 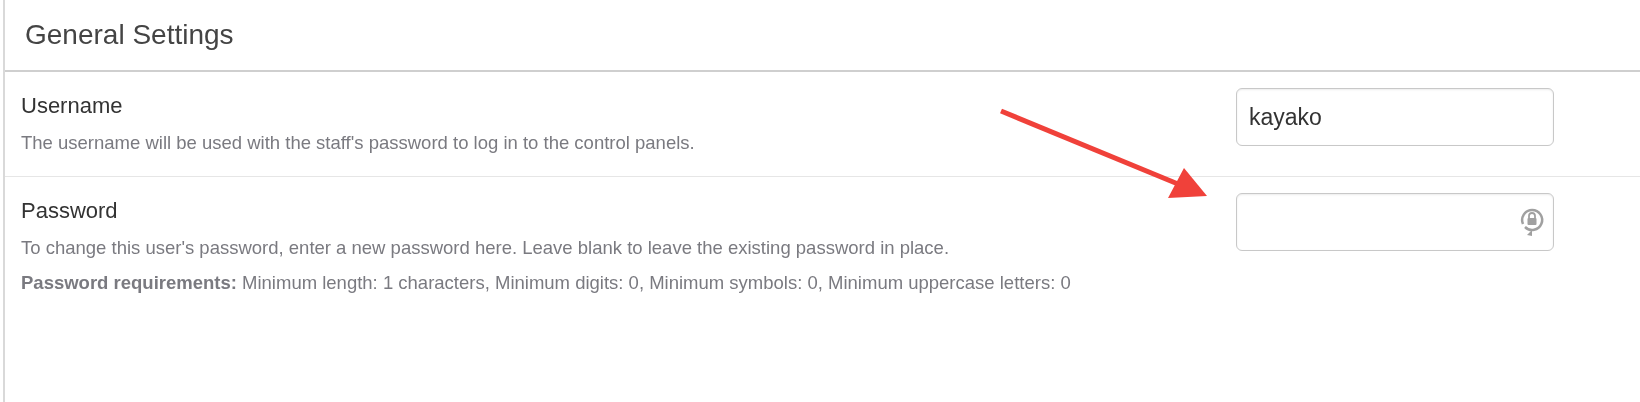 I want to click on username-field: kayako, so click(x=1395, y=117).